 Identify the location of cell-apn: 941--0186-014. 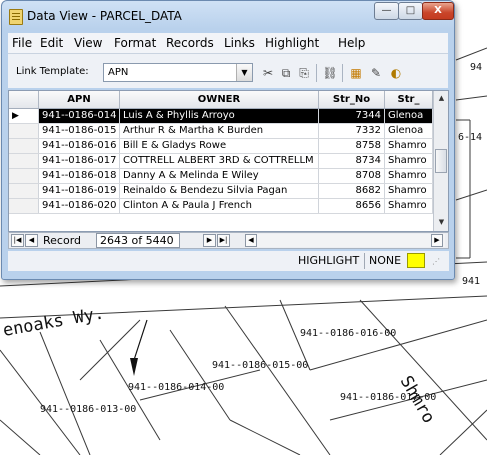
(79, 116).